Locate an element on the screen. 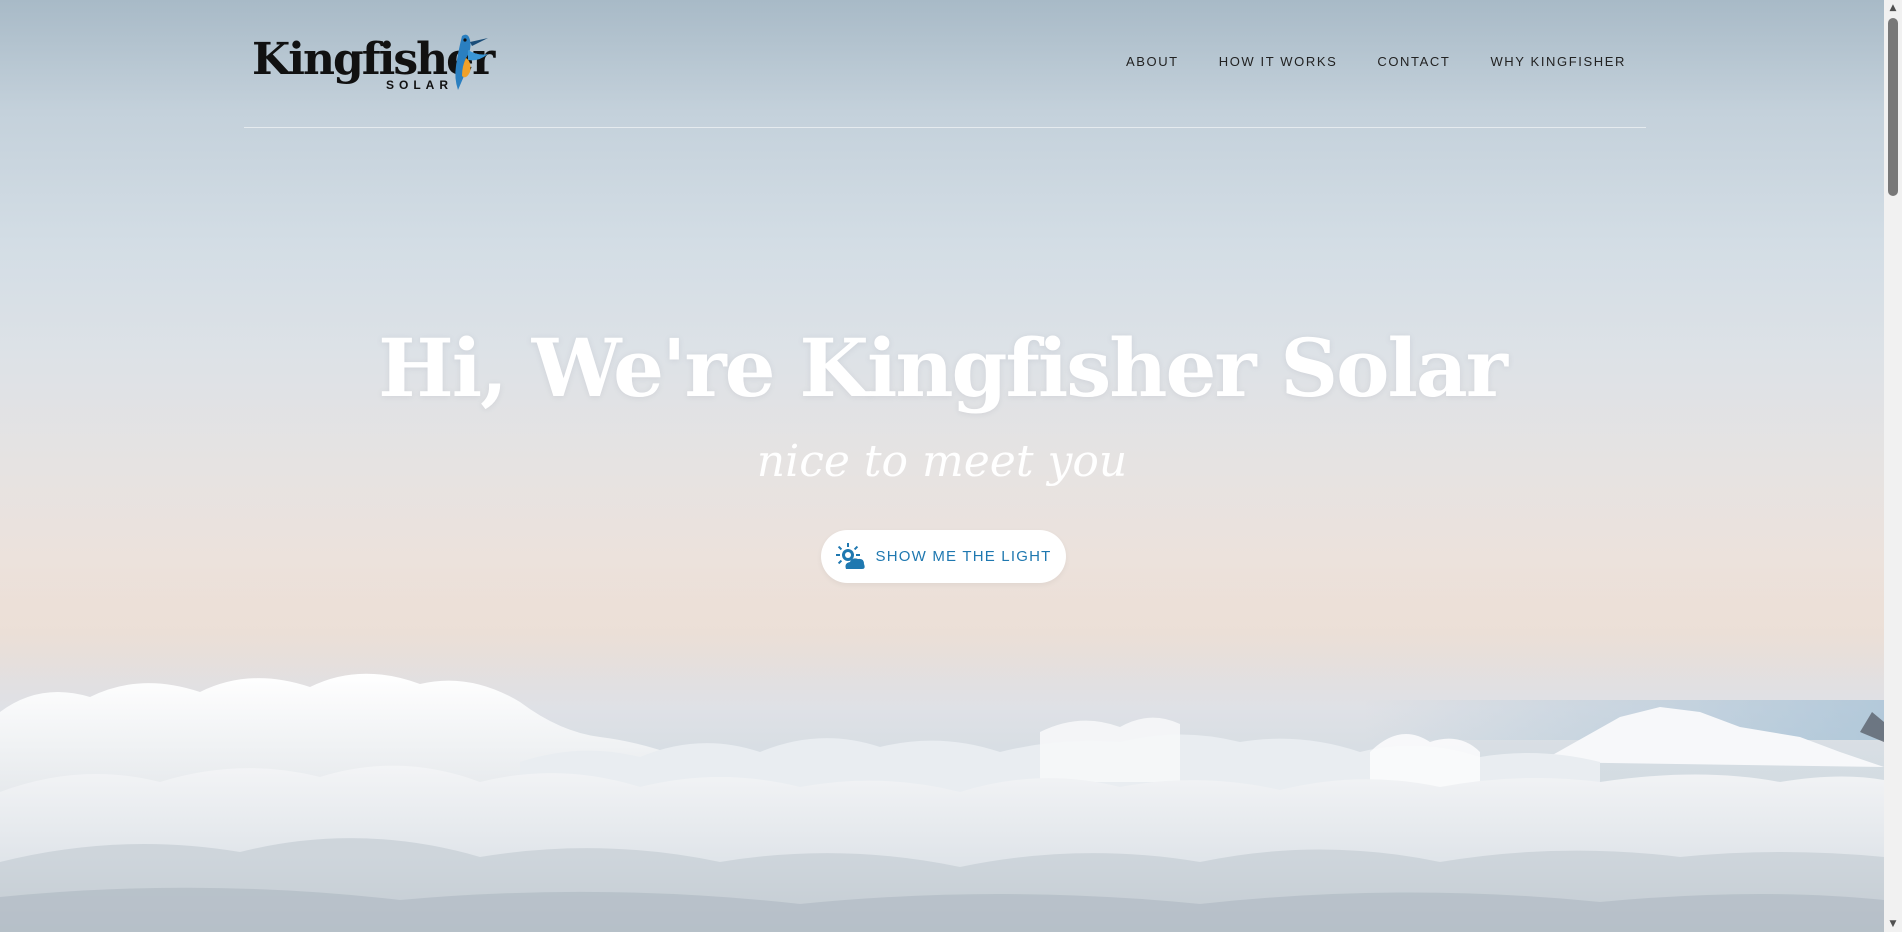  brand-logo: Kingfisher SOLAR is located at coordinates (373, 64).